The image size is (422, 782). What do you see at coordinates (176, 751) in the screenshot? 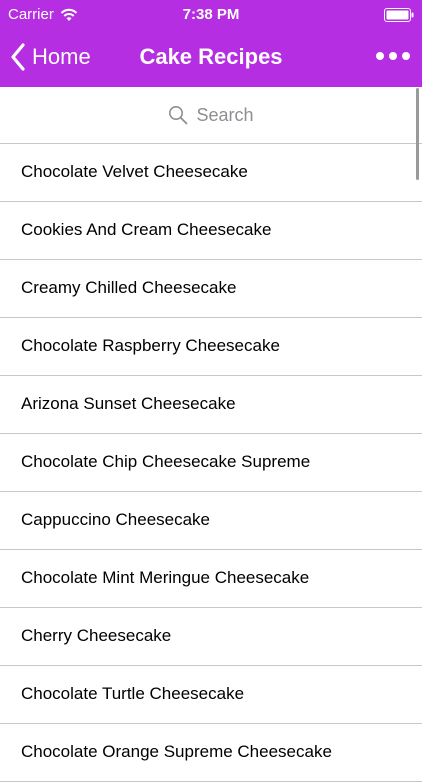
I see `list-item-label: Chocolate Orange Supreme Cheesecake` at bounding box center [176, 751].